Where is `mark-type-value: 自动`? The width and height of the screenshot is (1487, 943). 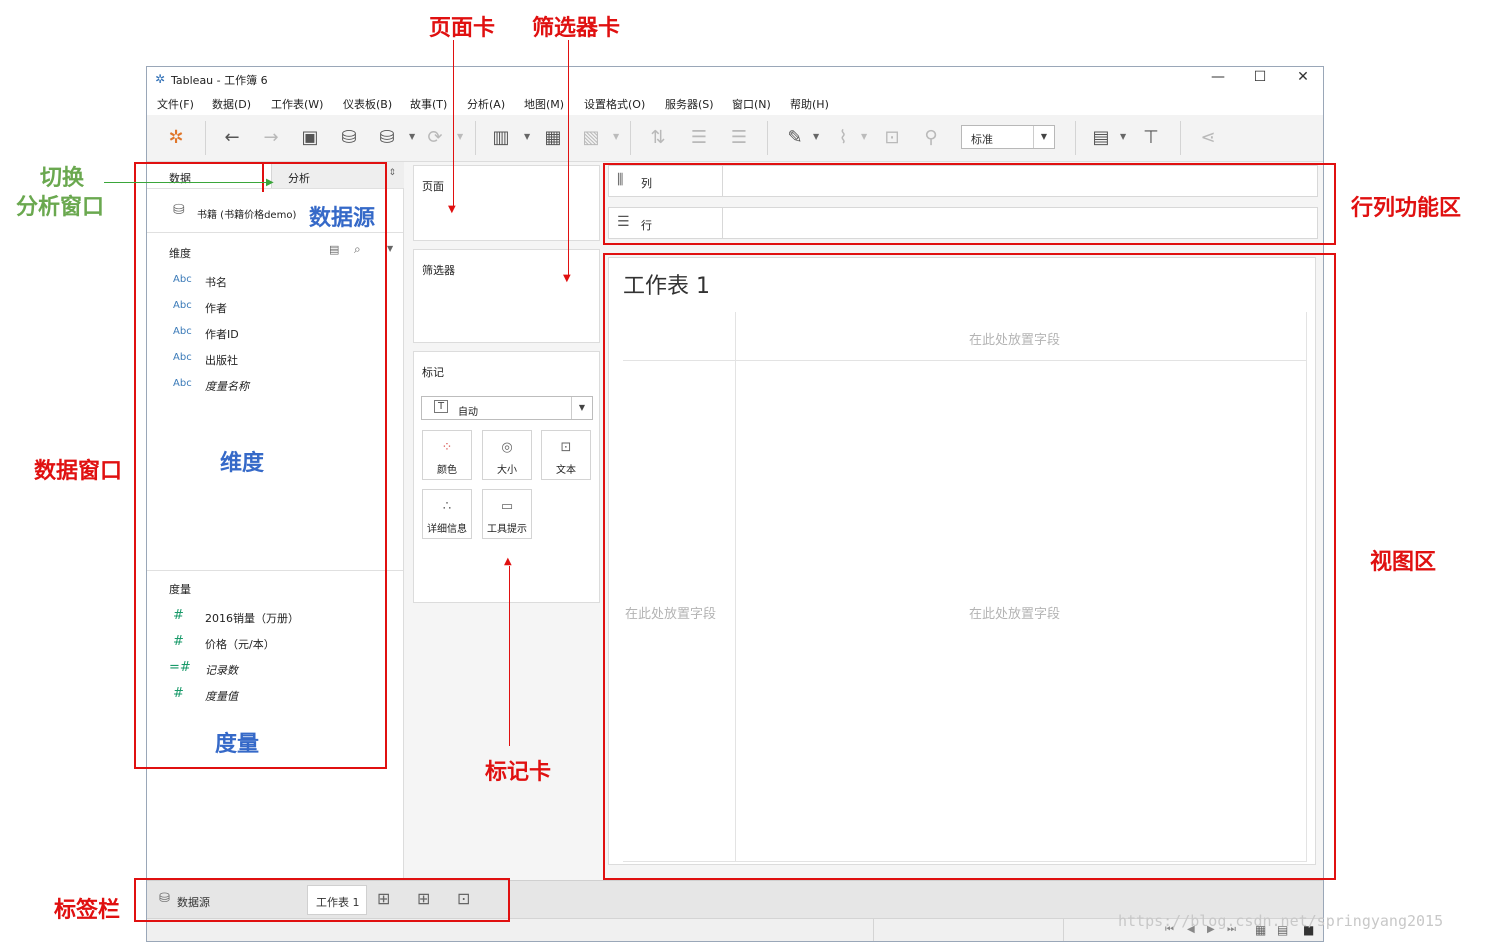 mark-type-value: 自动 is located at coordinates (468, 412).